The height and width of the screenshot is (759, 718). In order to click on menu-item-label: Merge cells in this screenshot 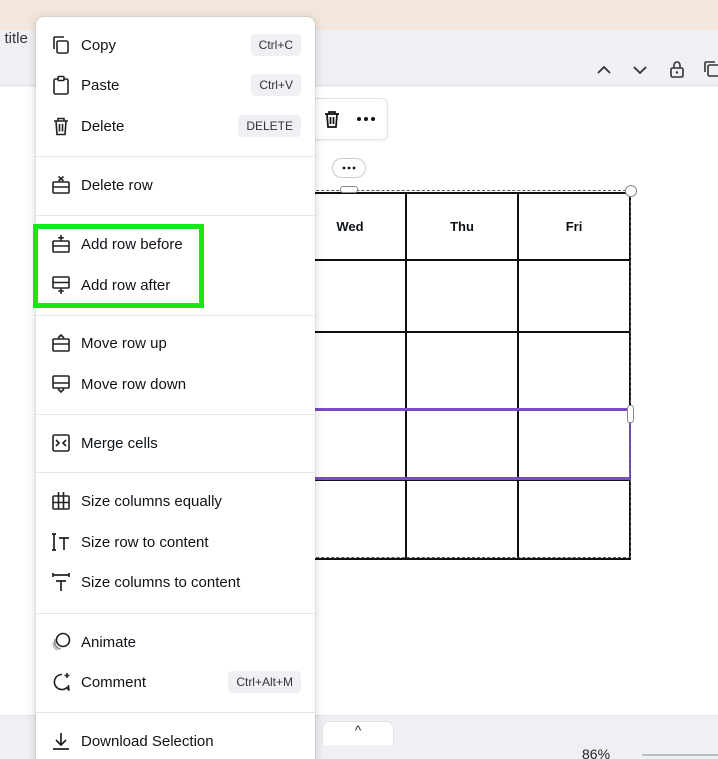, I will do `click(119, 443)`.